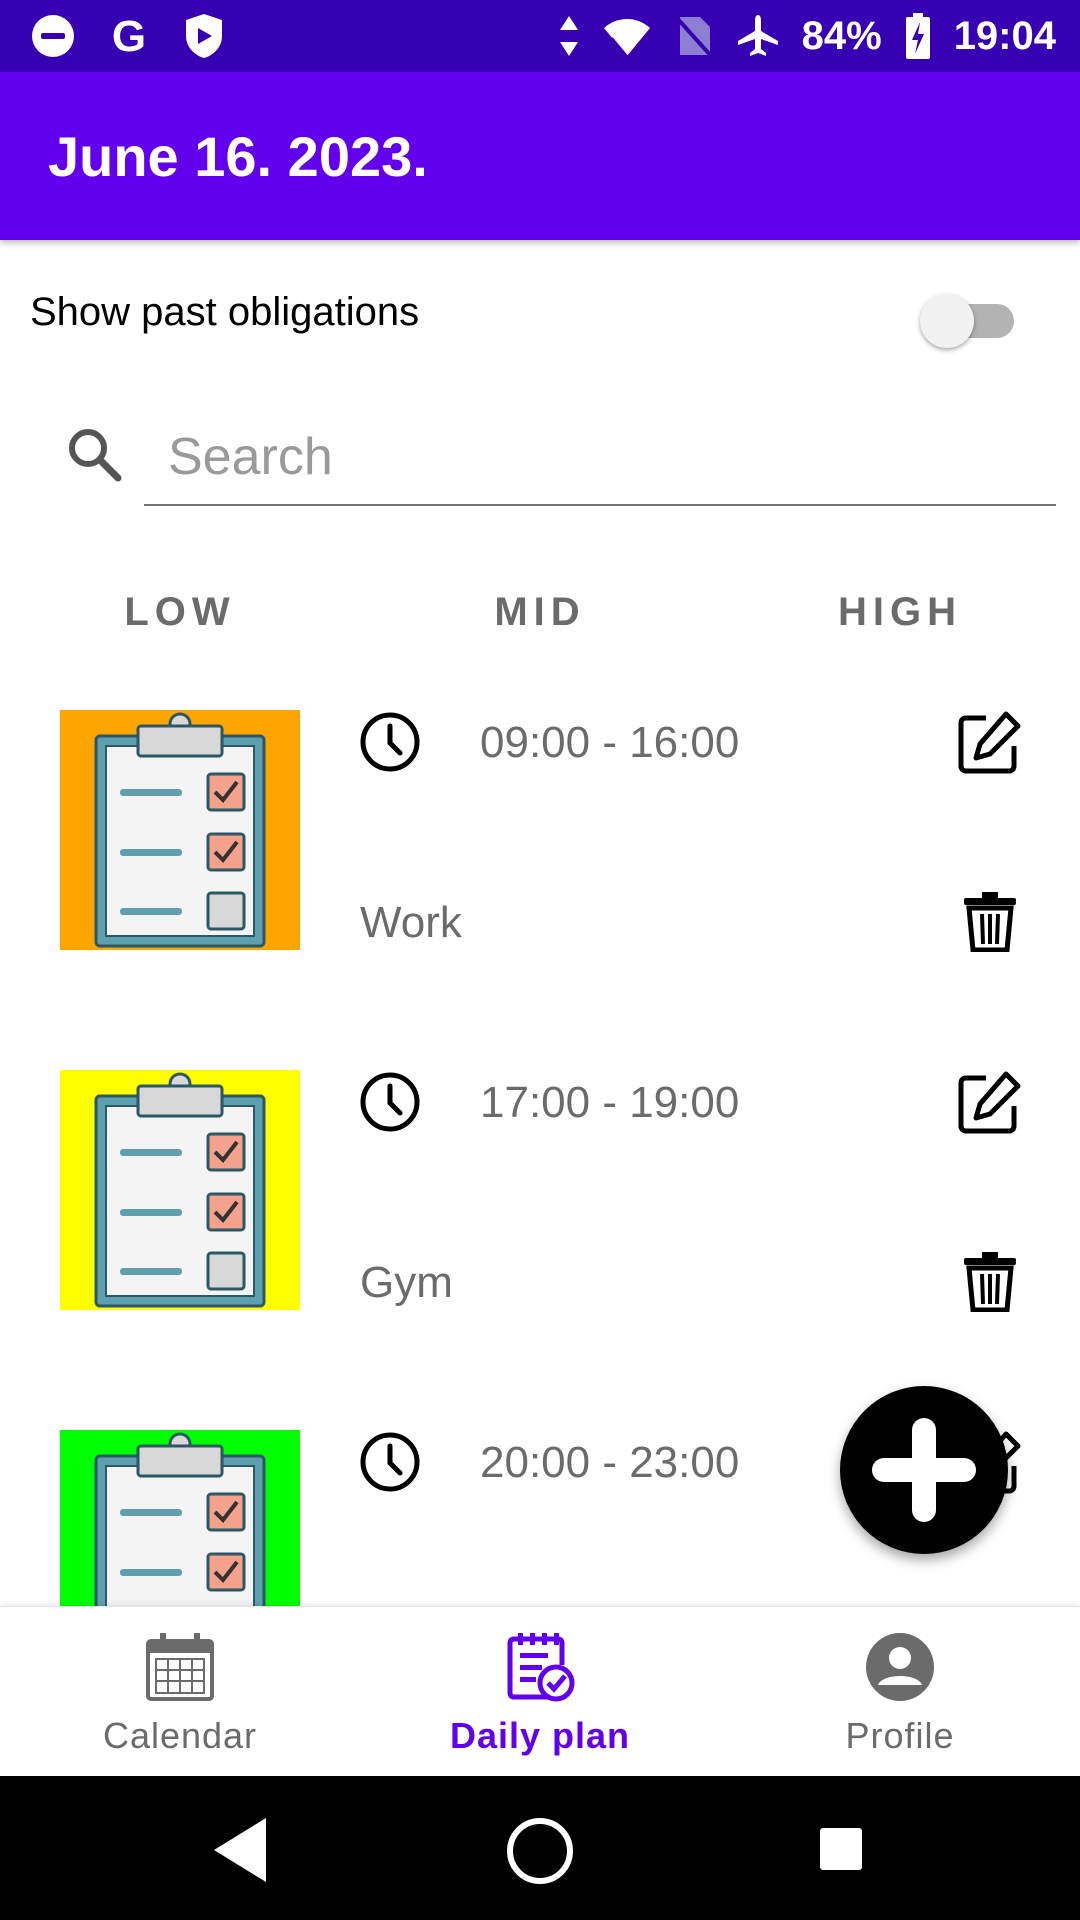 The height and width of the screenshot is (1920, 1080). Describe the element at coordinates (917, 36) in the screenshot. I see `battery-charging-icon` at that location.